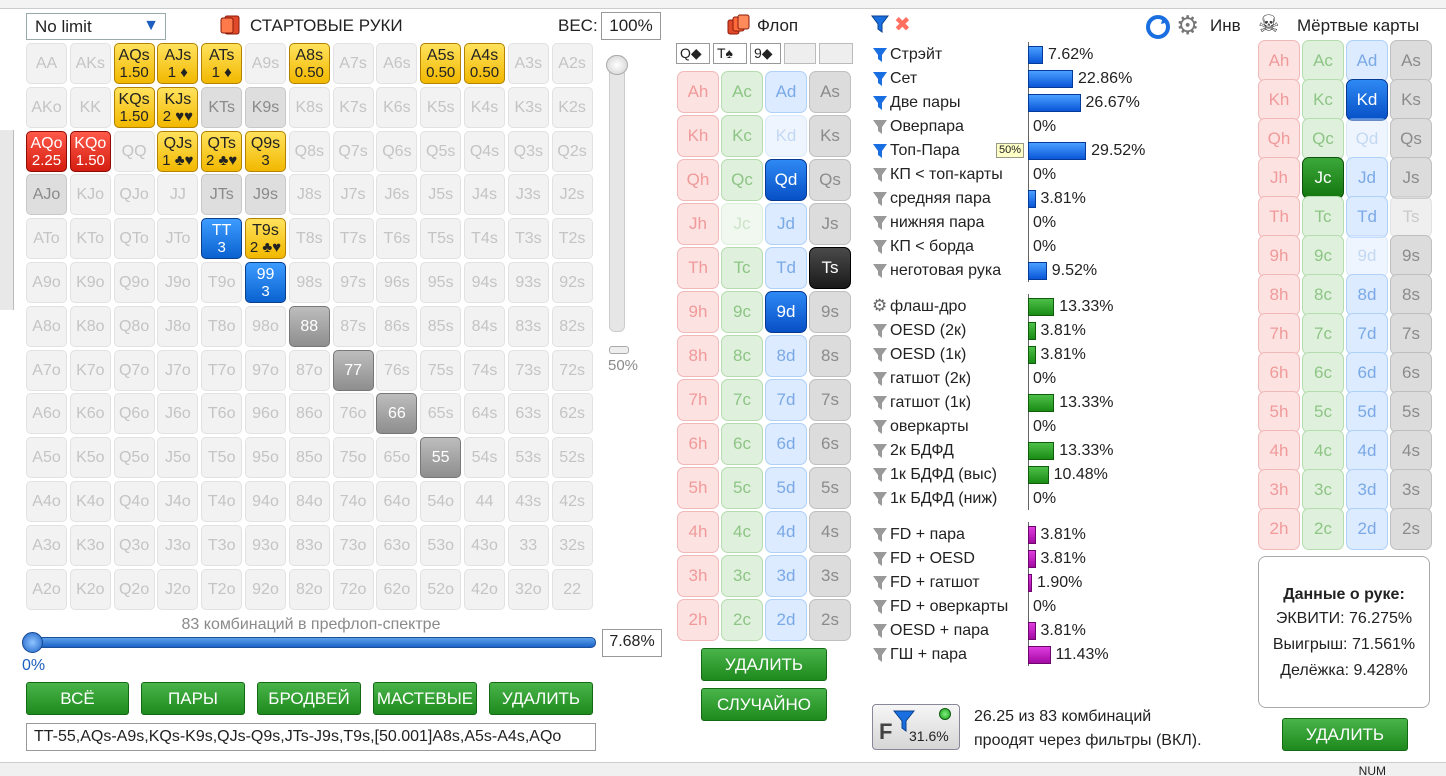  I want to click on hand-cell-53s: 53s, so click(528, 458).